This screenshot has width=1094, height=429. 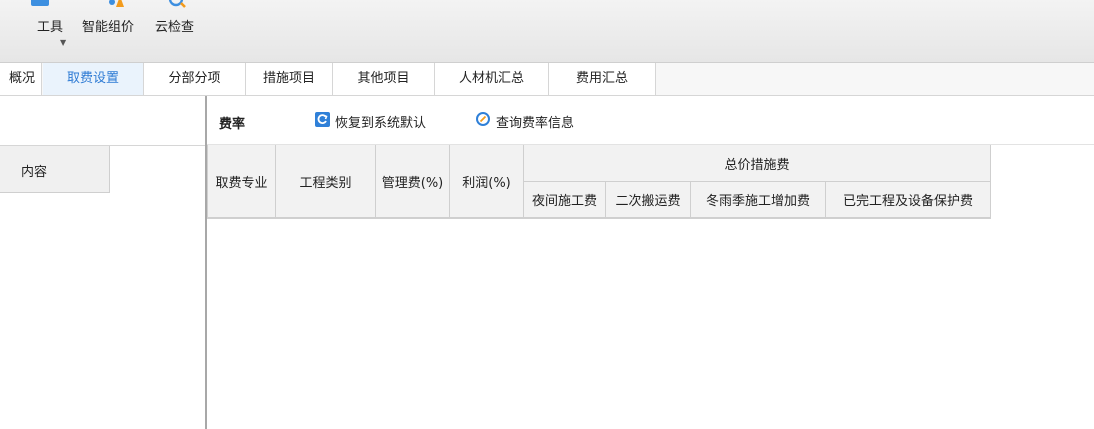 I want to click on tools-button: 工具 ▼, so click(x=45, y=31).